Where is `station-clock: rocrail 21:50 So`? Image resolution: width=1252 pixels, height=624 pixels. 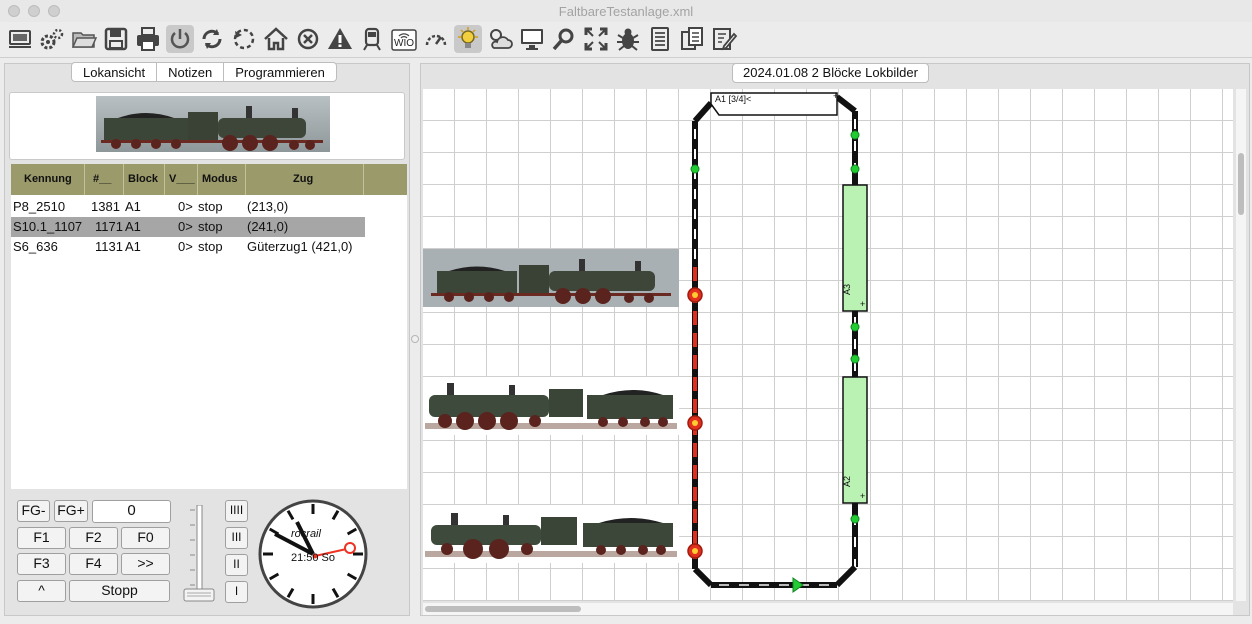
station-clock: rocrail 21:50 So is located at coordinates (313, 554).